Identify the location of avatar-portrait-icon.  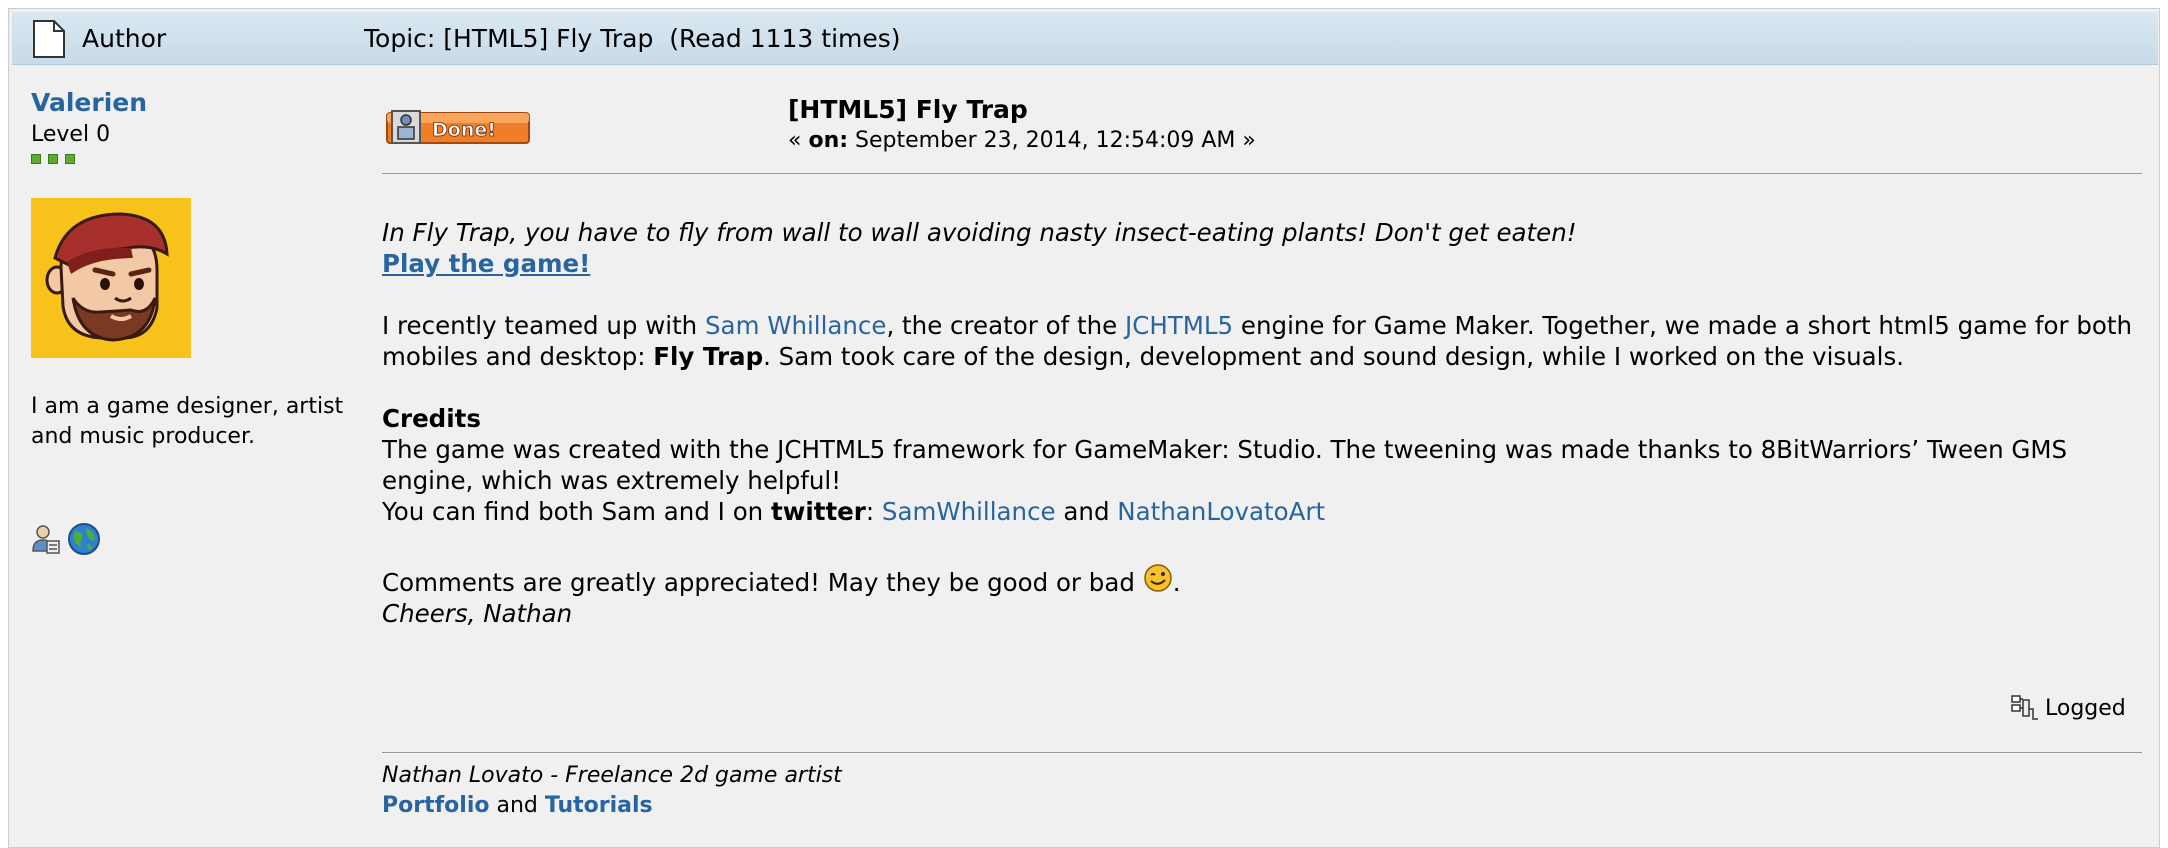
(111, 278).